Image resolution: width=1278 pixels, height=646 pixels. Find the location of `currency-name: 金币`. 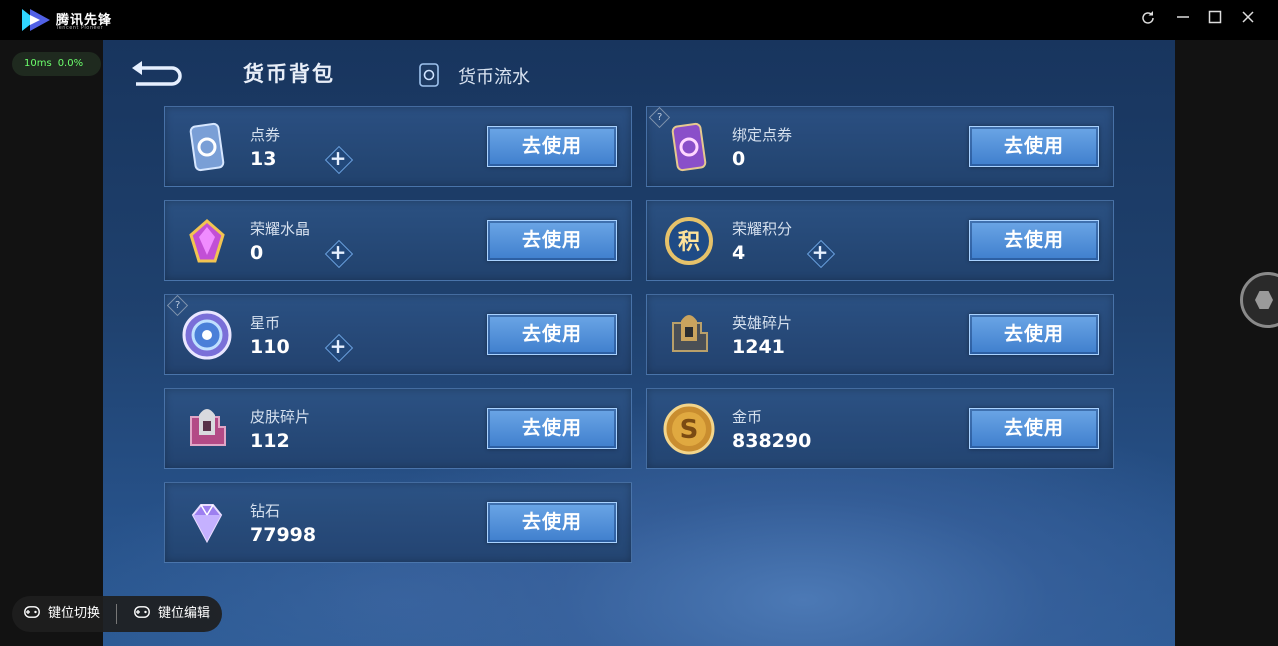

currency-name: 金币 is located at coordinates (747, 417).